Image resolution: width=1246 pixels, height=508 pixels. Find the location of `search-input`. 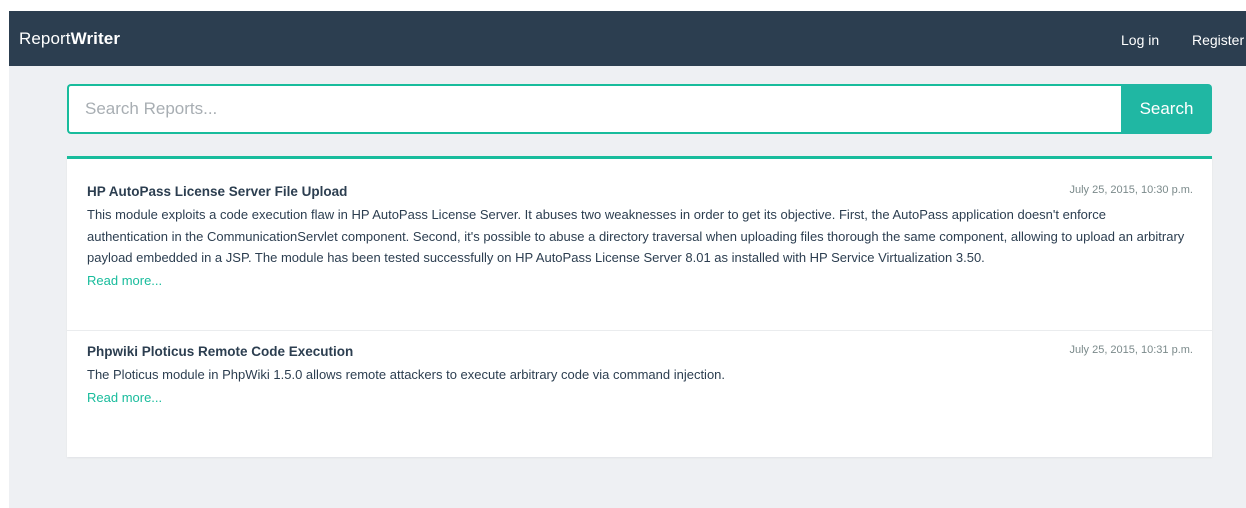

search-input is located at coordinates (594, 109).